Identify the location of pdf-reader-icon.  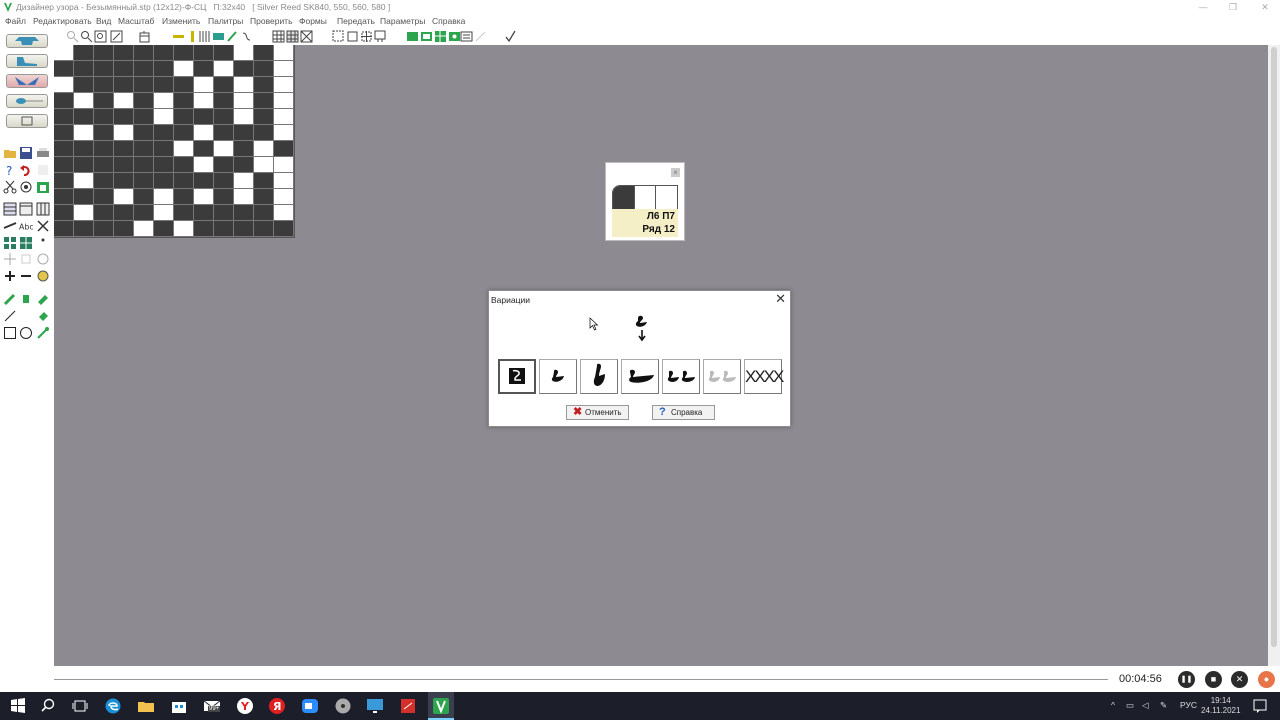
(408, 706).